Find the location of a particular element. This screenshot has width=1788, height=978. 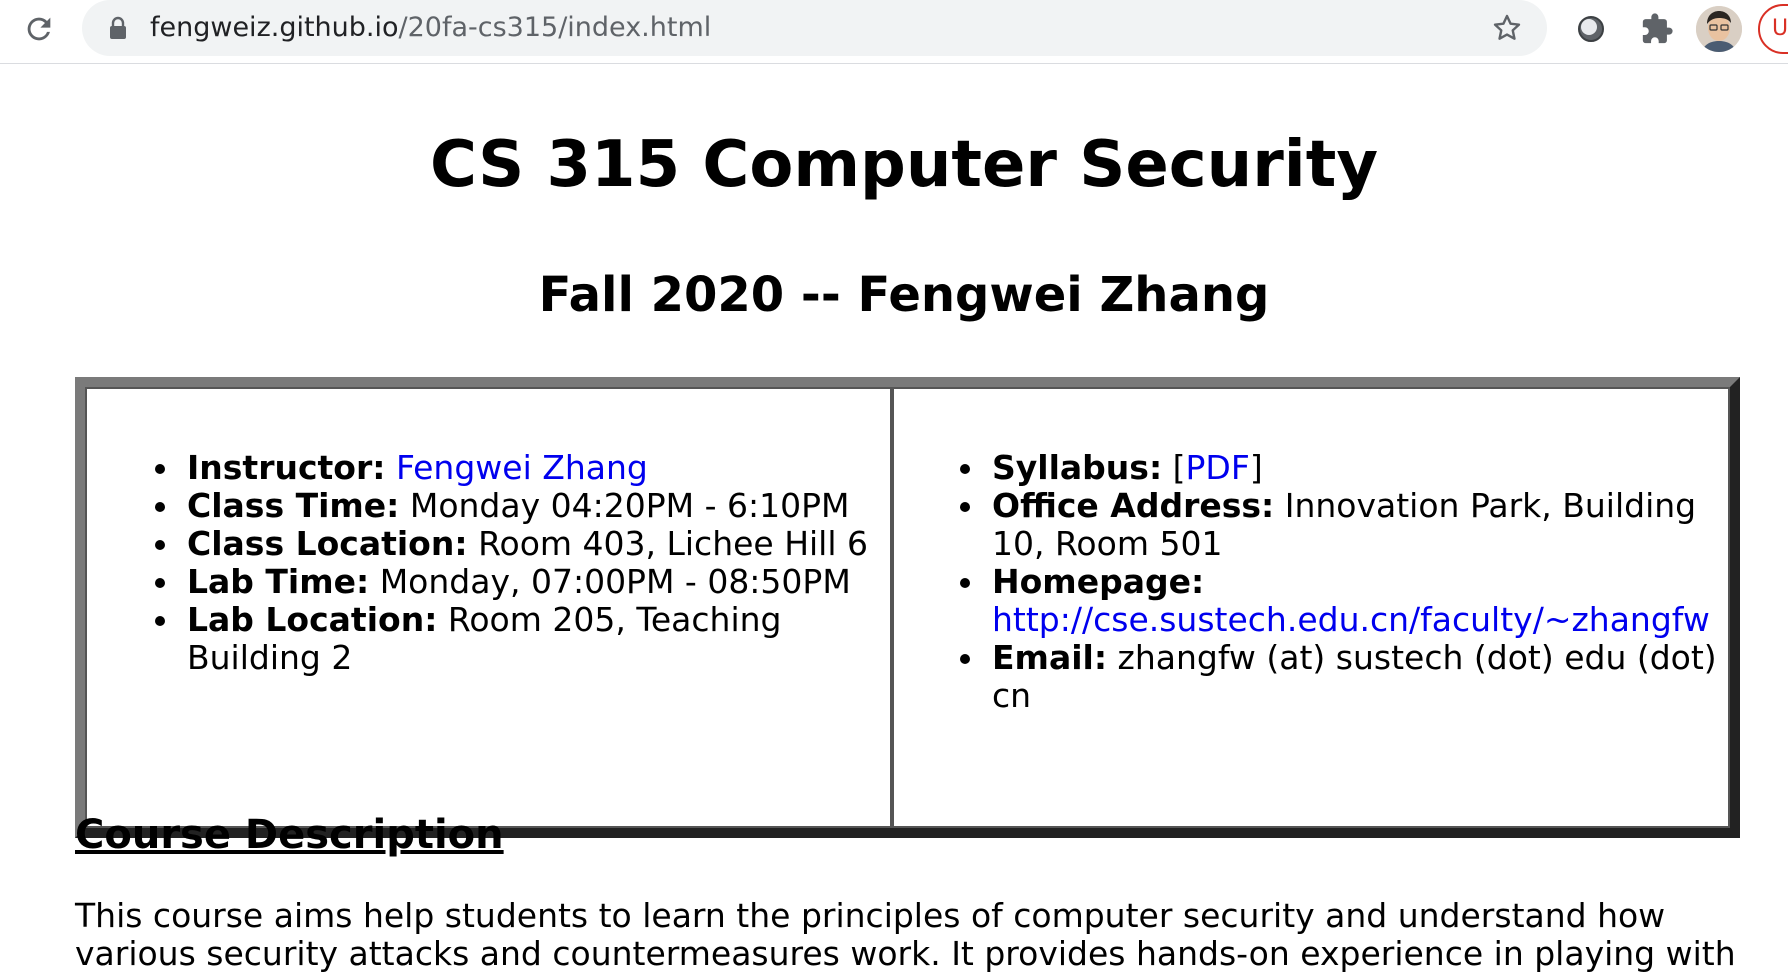

update-button: U is located at coordinates (1773, 29).